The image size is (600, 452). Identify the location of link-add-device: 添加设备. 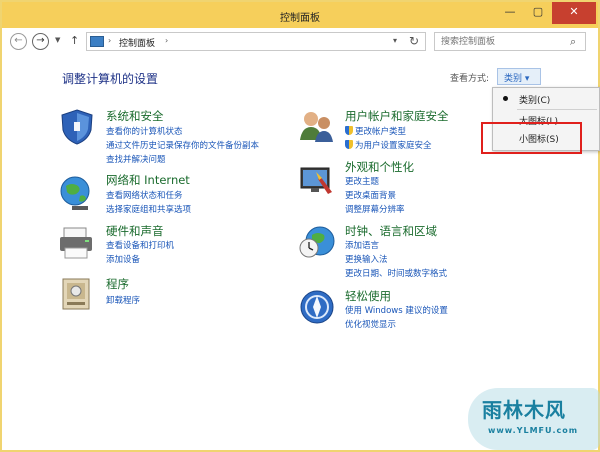
(123, 259).